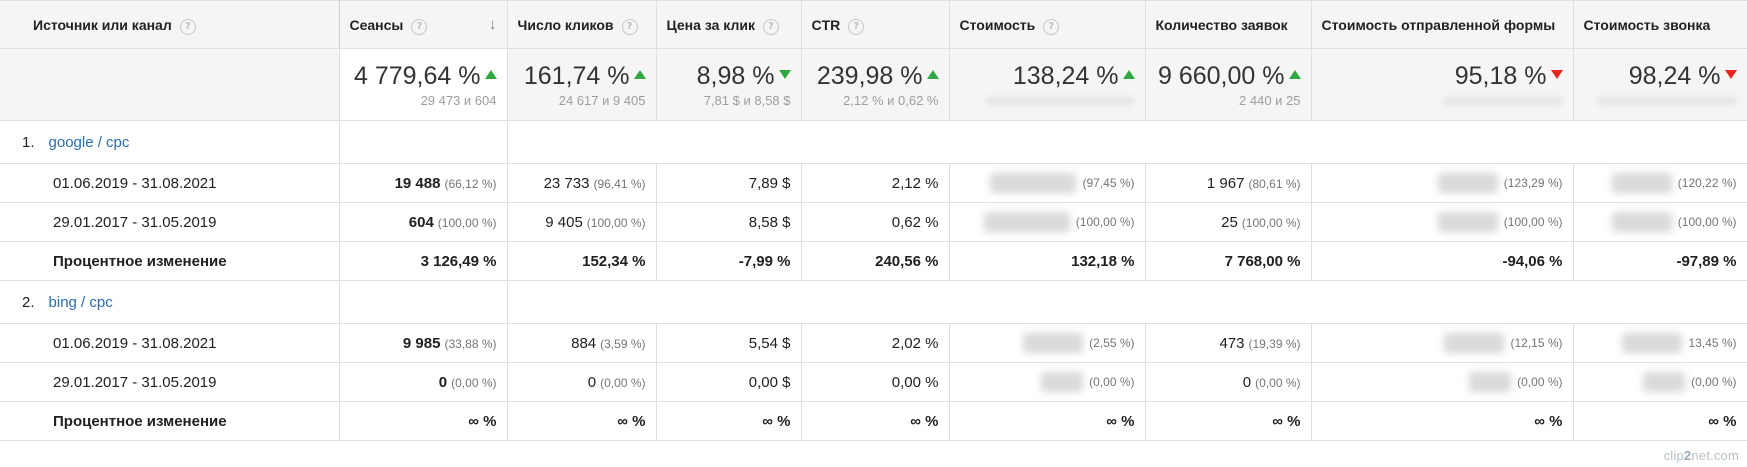  I want to click on metric-cell: 0,62 %, so click(875, 222).